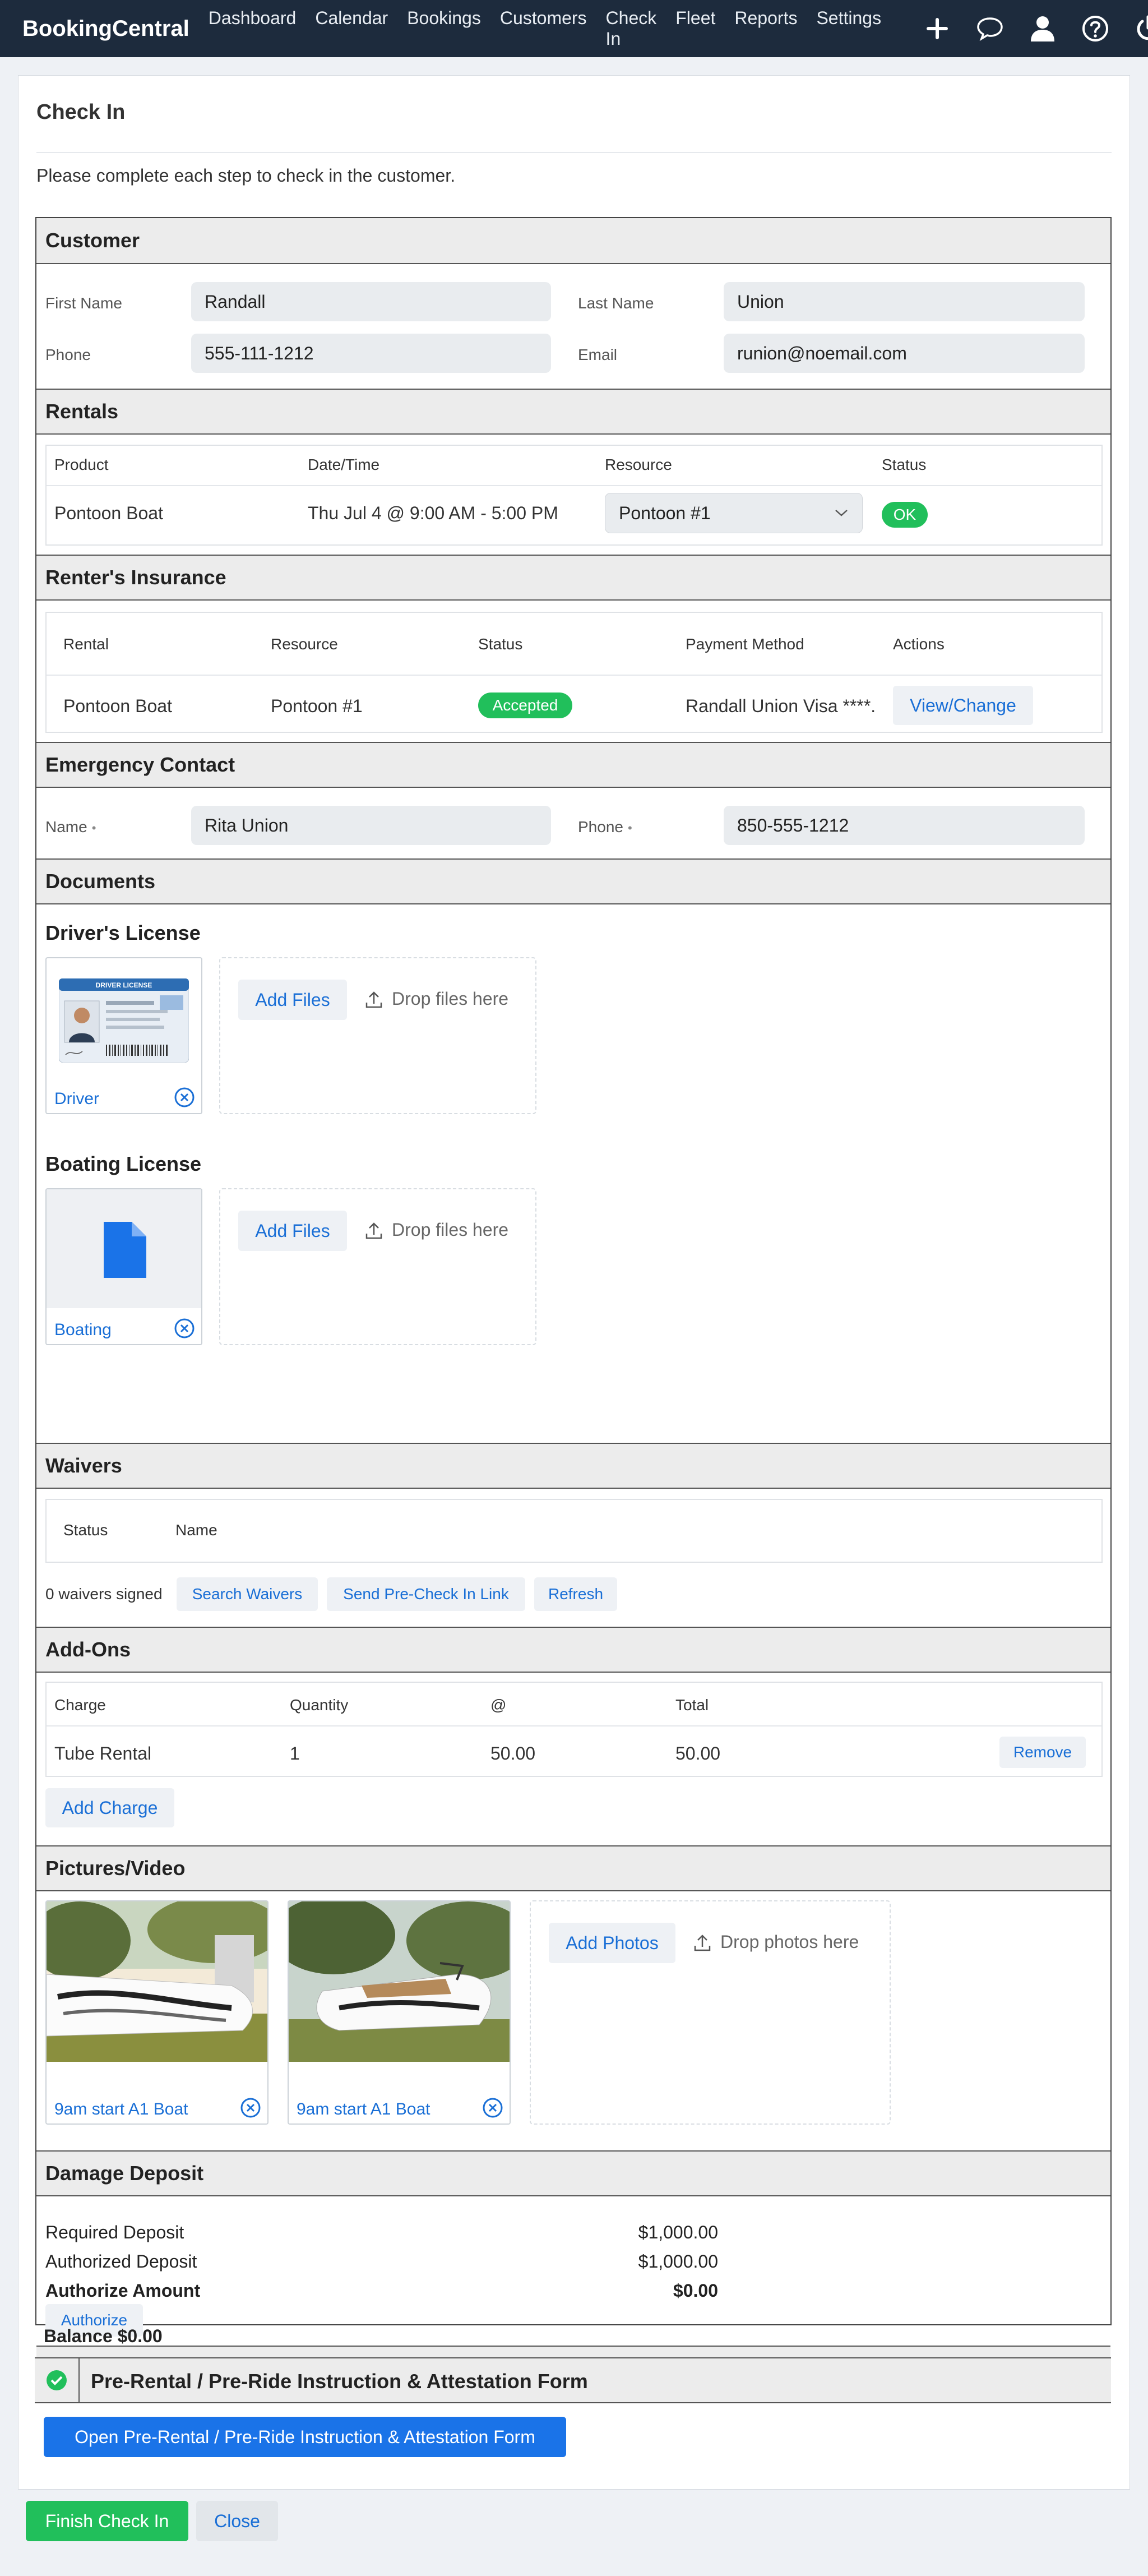 The width and height of the screenshot is (1148, 2576). What do you see at coordinates (498, 1705) in the screenshot?
I see `addons-col-at: @` at bounding box center [498, 1705].